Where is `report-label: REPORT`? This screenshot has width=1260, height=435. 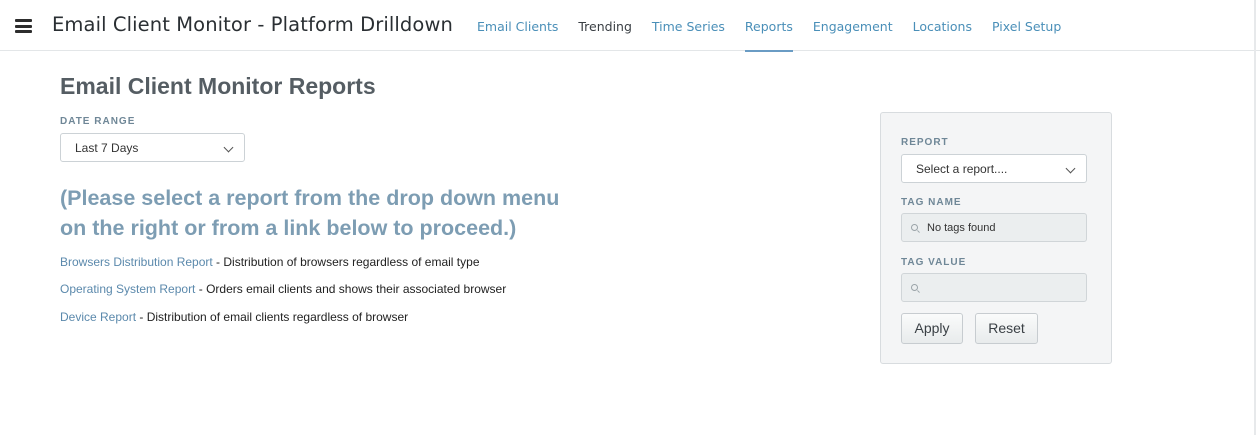
report-label: REPORT is located at coordinates (925, 142).